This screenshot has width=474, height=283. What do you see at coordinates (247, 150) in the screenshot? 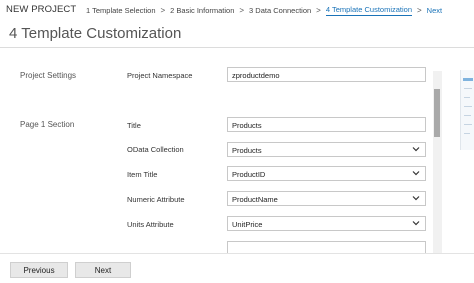
I see `odata-collection-value: Products` at bounding box center [247, 150].